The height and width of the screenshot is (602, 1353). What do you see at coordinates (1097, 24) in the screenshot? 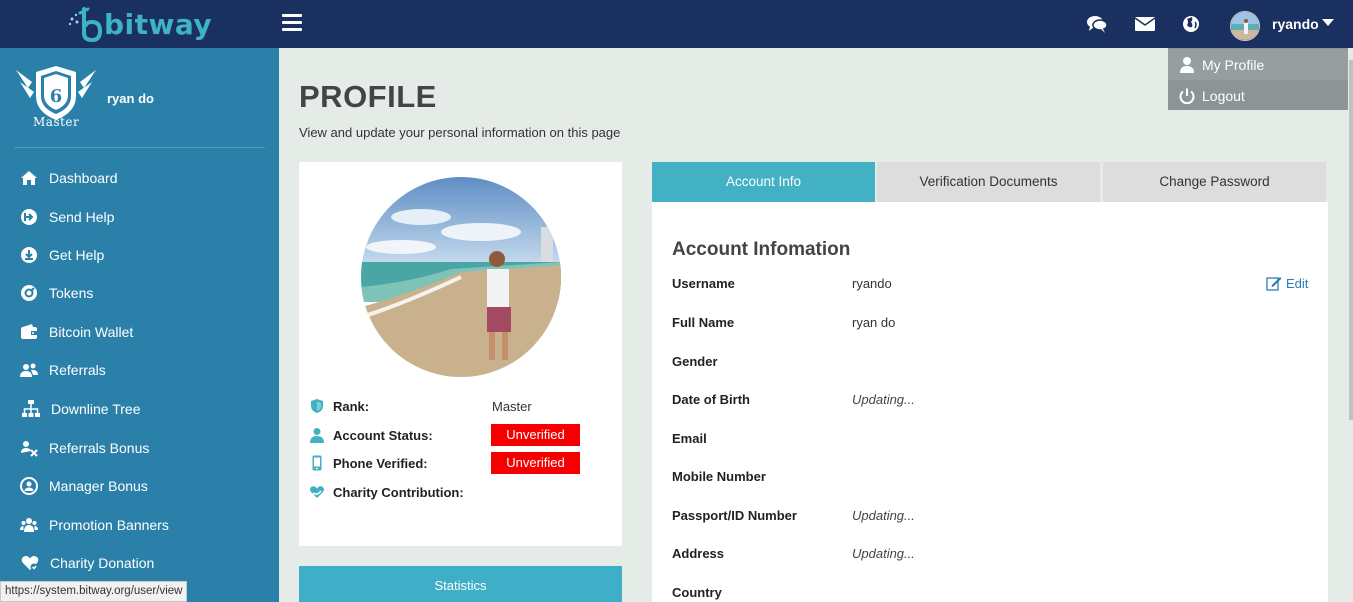
I see `chat-icon` at bounding box center [1097, 24].